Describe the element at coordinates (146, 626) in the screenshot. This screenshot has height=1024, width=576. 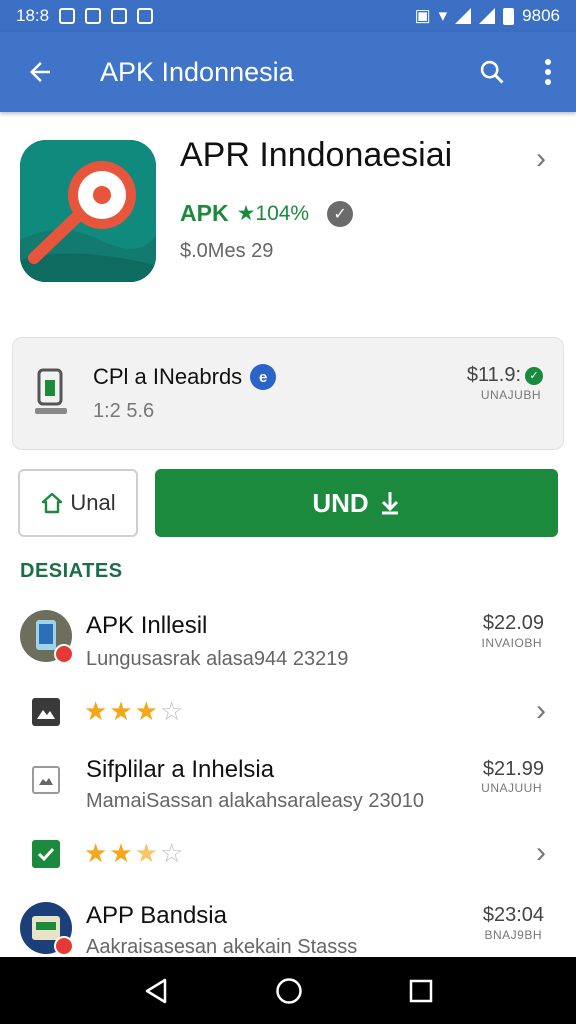
I see `item-title-1: APK Inllesil` at that location.